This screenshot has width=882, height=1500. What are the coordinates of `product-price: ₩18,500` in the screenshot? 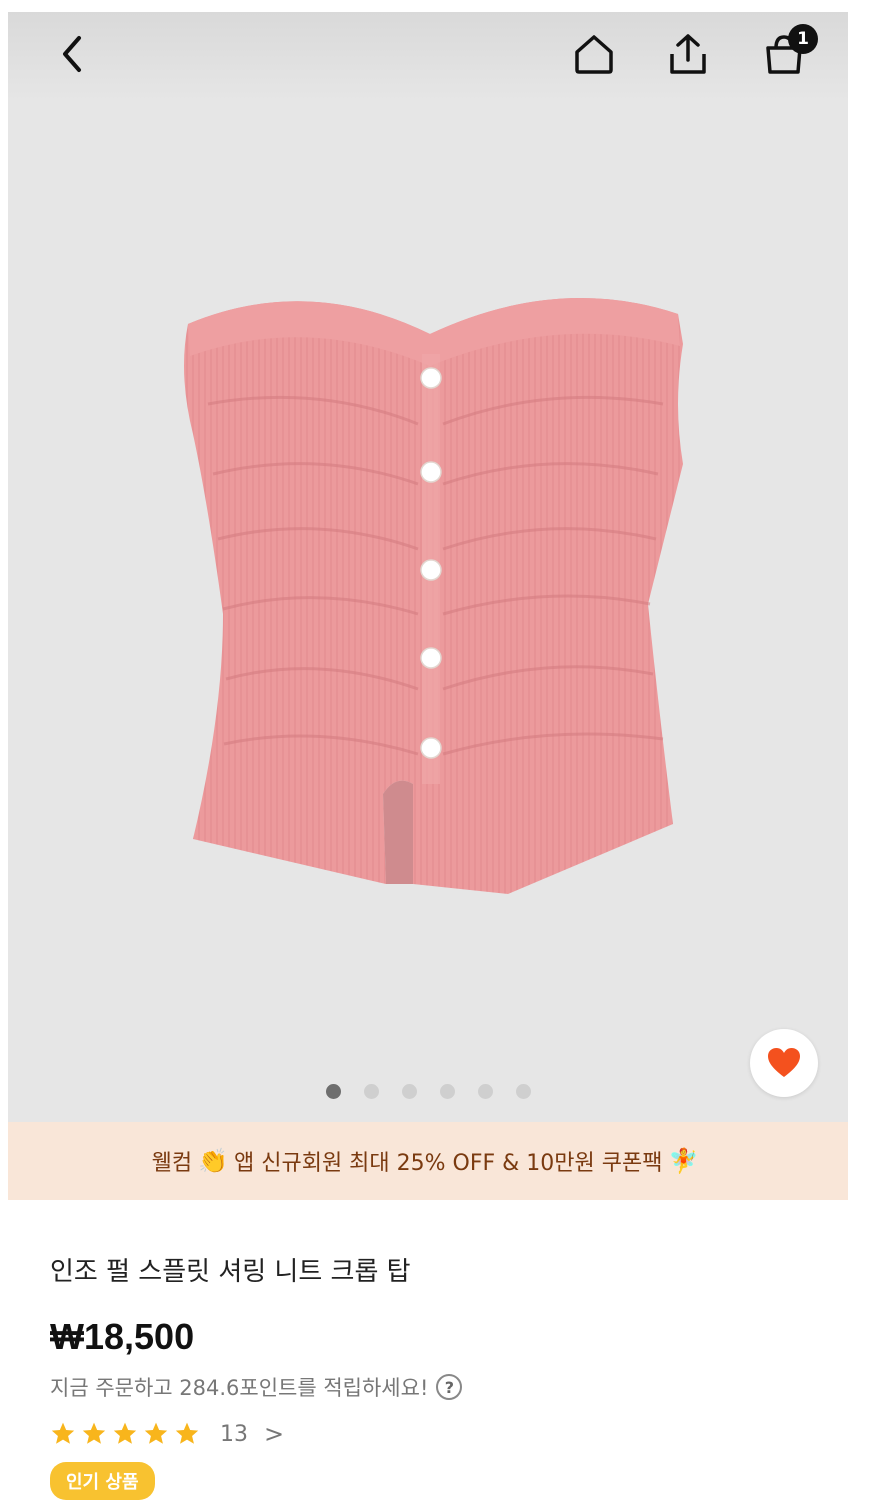 It's located at (122, 1336).